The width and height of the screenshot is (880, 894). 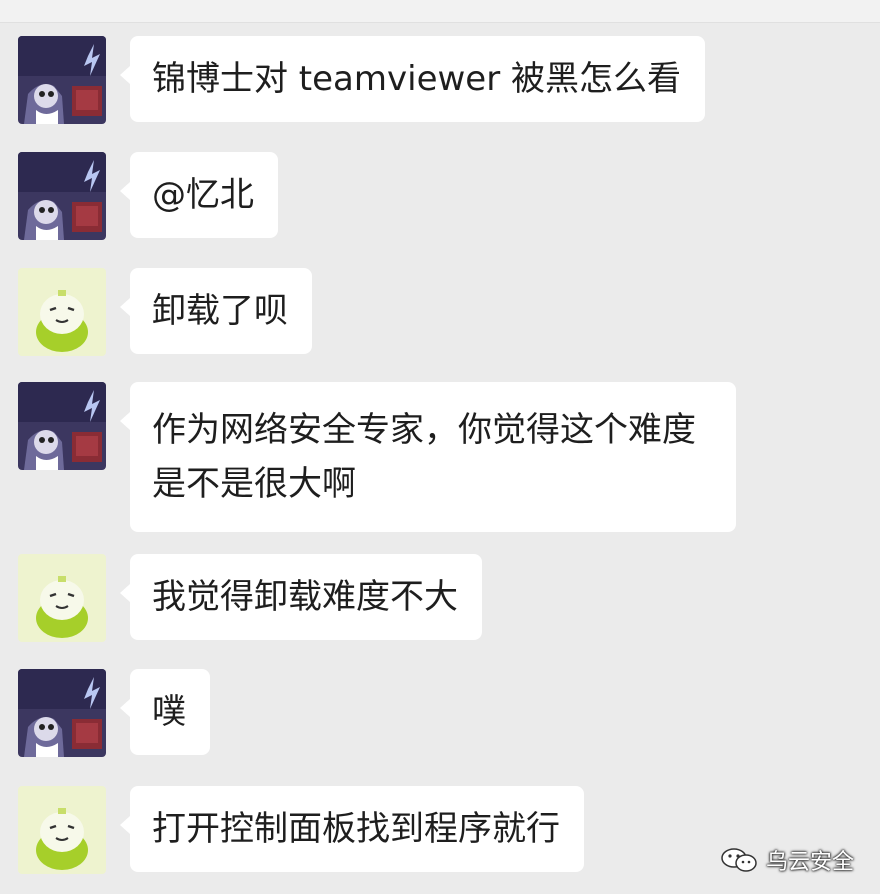 I want to click on message-bubble: 锦博士对 teamviewer 被黑怎么看, so click(x=412, y=79).